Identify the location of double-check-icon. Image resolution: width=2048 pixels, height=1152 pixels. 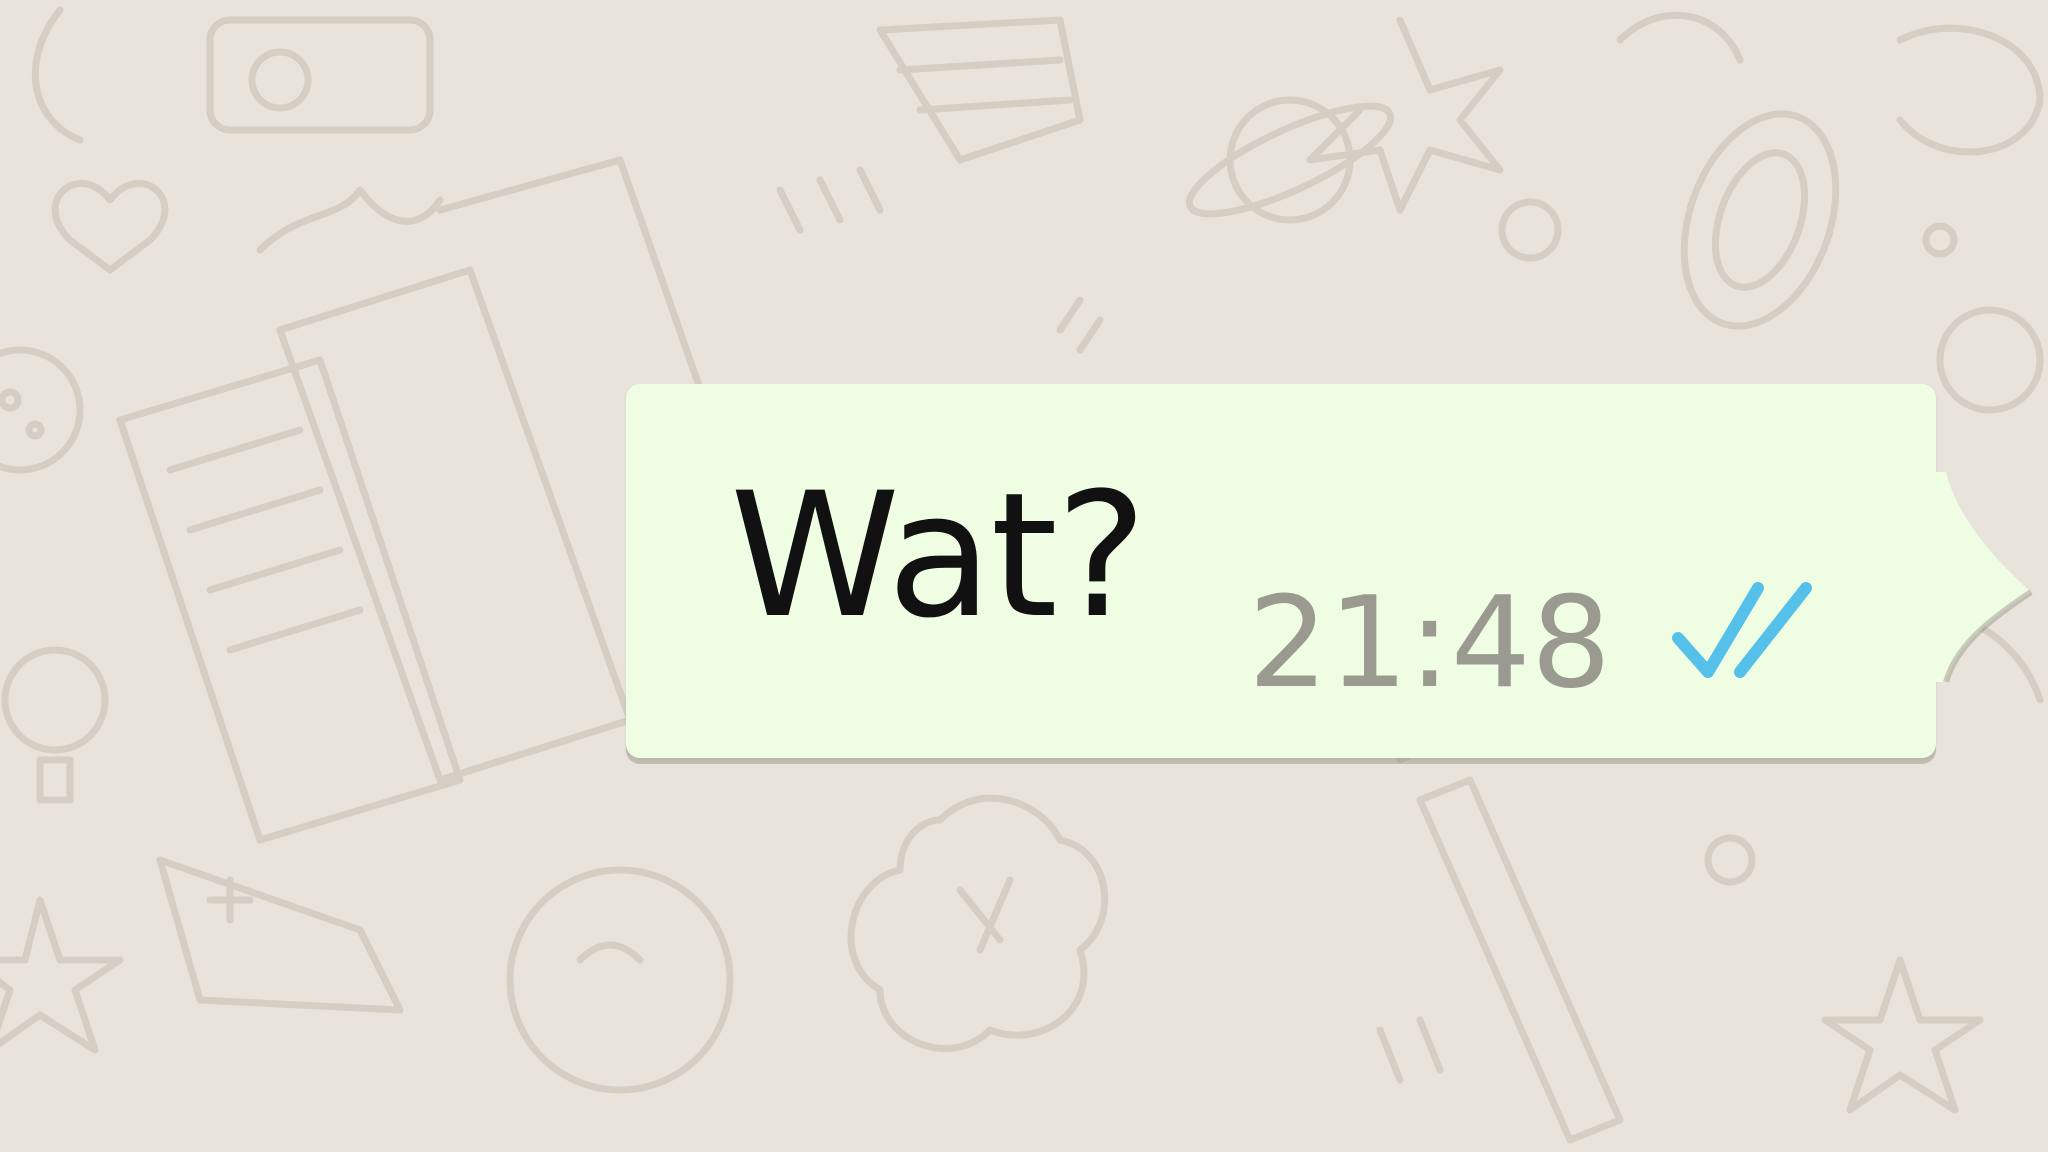
(1741, 630).